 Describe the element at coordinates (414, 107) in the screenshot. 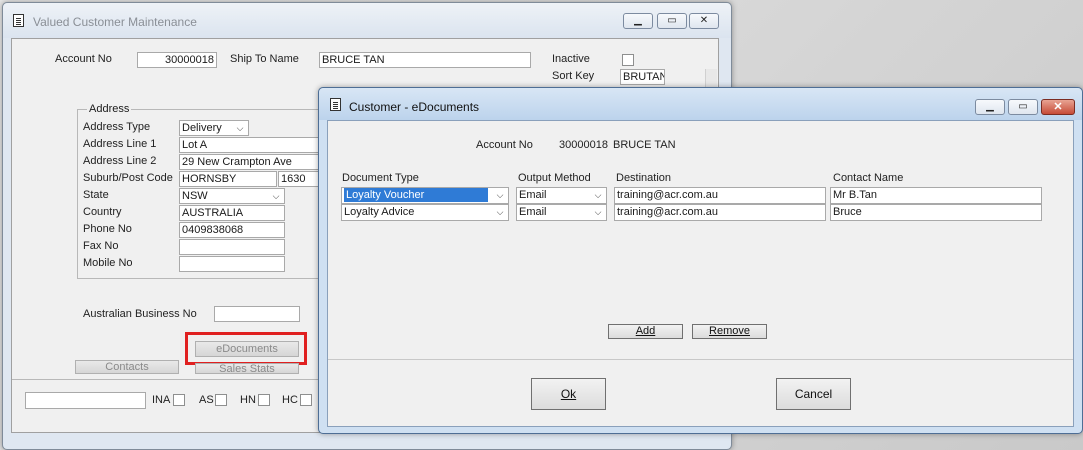

I see `dialog-title: Customer - eDocuments` at that location.